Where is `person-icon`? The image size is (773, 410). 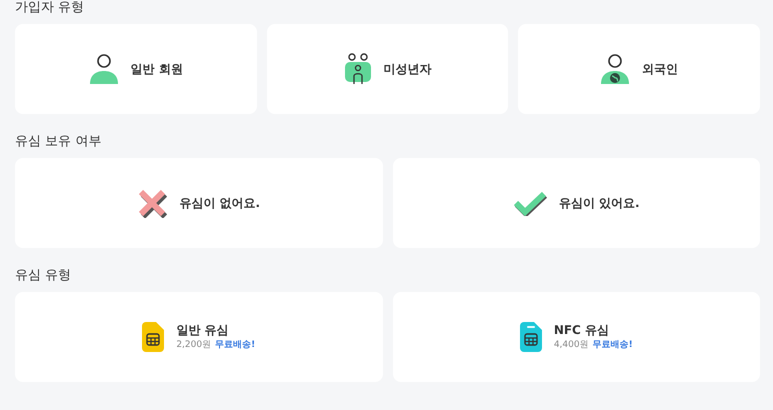
person-icon is located at coordinates (103, 69).